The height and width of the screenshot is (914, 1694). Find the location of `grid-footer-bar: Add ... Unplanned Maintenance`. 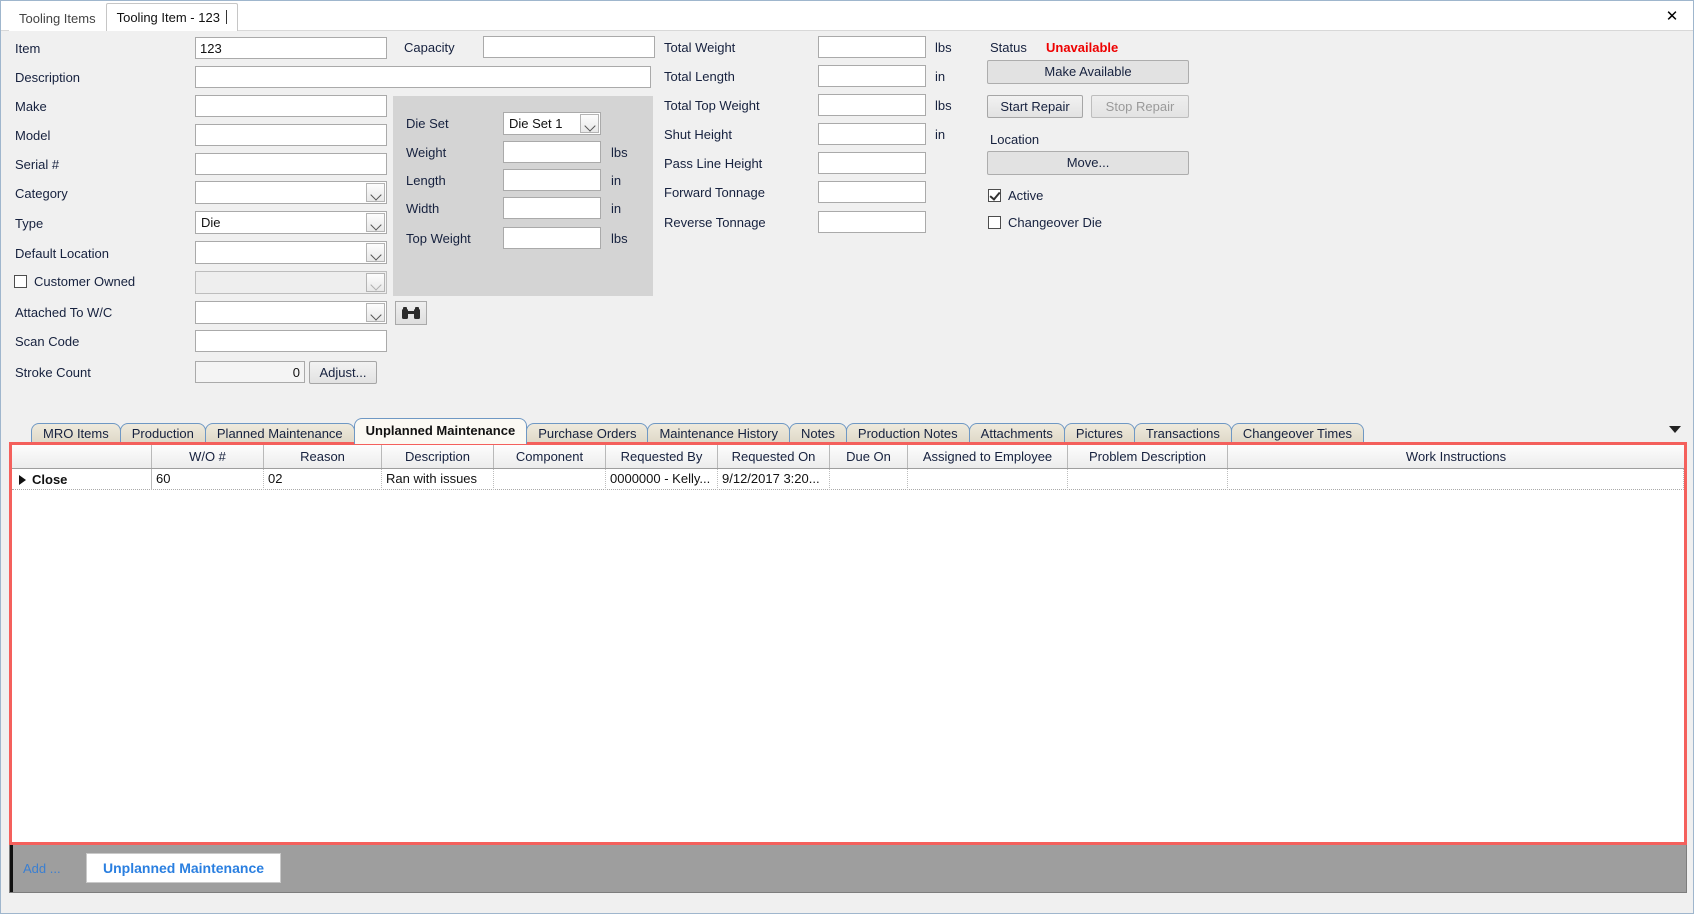

grid-footer-bar: Add ... Unplanned Maintenance is located at coordinates (848, 869).